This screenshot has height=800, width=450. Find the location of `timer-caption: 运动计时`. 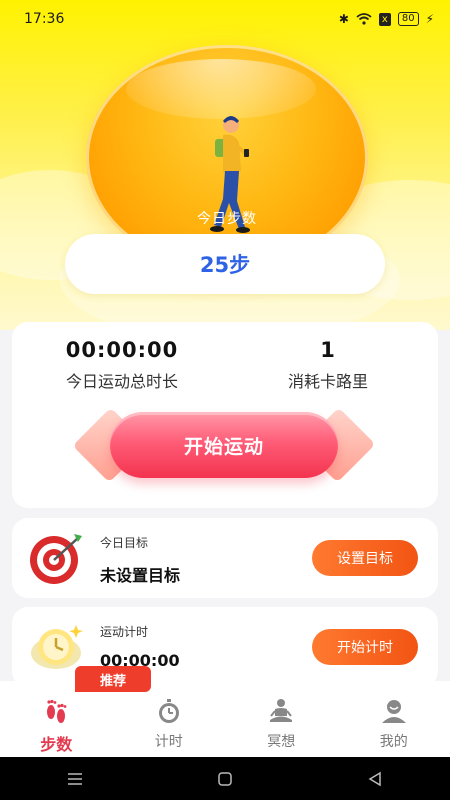

timer-caption: 运动计时 is located at coordinates (124, 632).